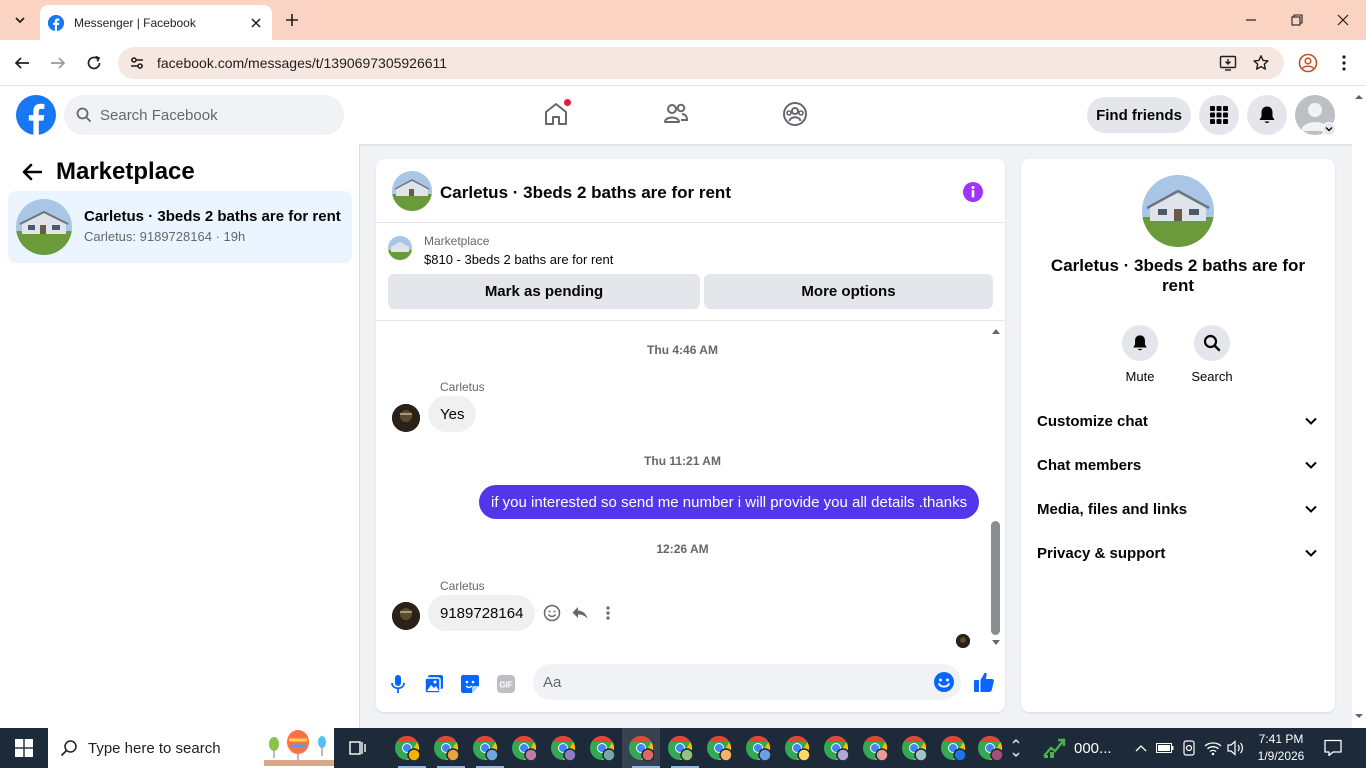 This screenshot has height=768, width=1366. Describe the element at coordinates (482, 613) in the screenshot. I see `incoming-message-bubble: 9189728164` at that location.